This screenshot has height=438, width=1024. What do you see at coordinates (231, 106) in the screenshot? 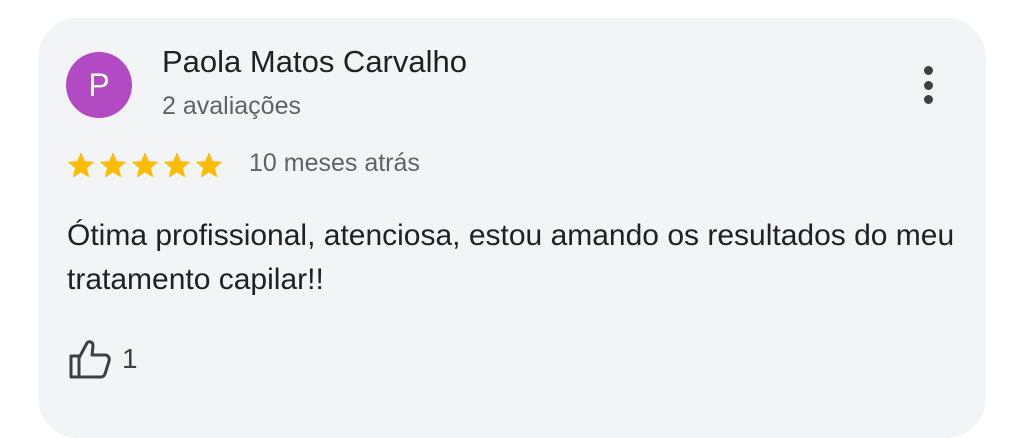
I see `reviewer-review-count: 2 avaliações` at bounding box center [231, 106].